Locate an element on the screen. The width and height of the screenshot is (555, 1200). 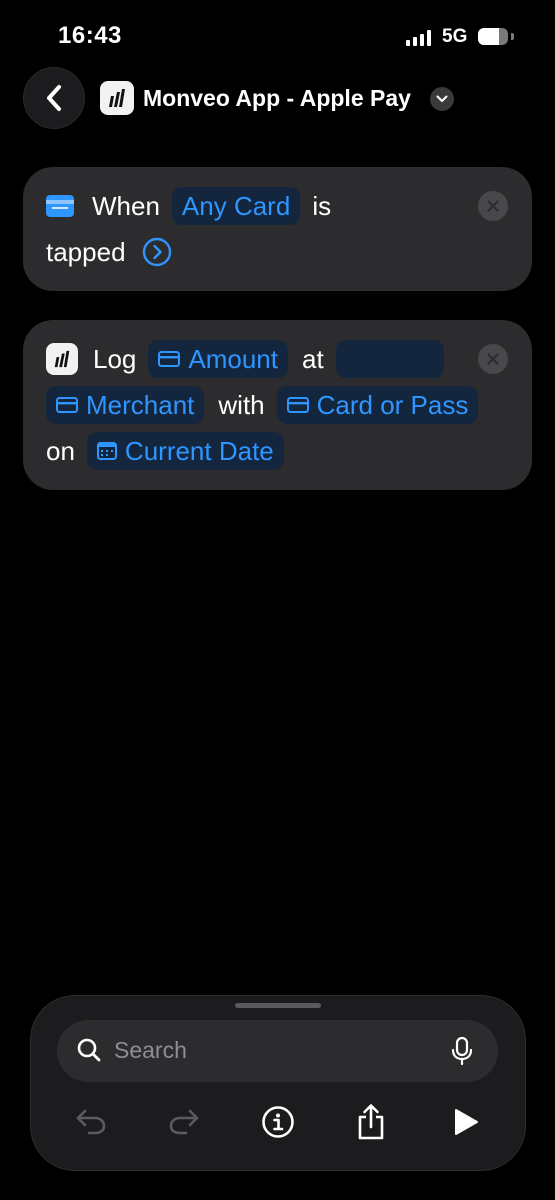
current-date-token: Current Date is located at coordinates (185, 451).